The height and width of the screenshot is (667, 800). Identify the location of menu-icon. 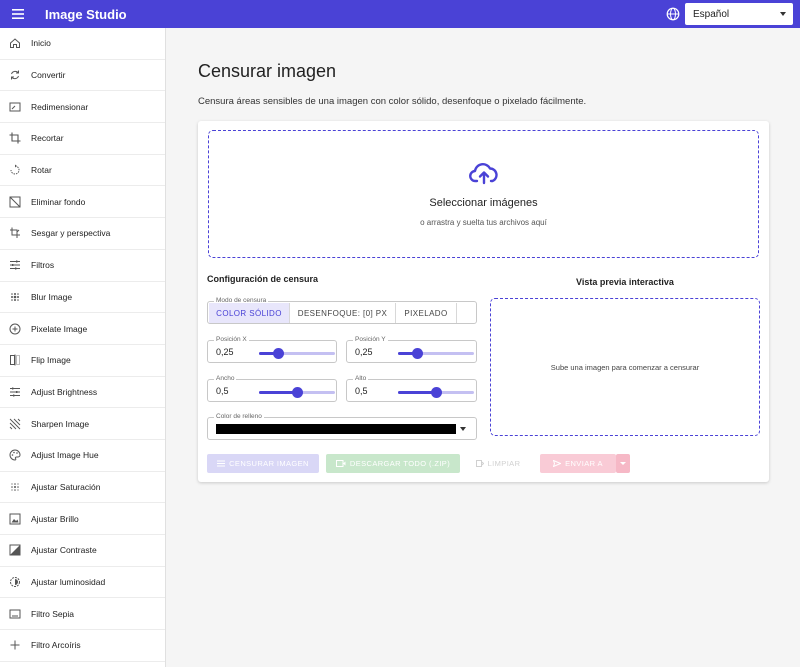
(18, 14).